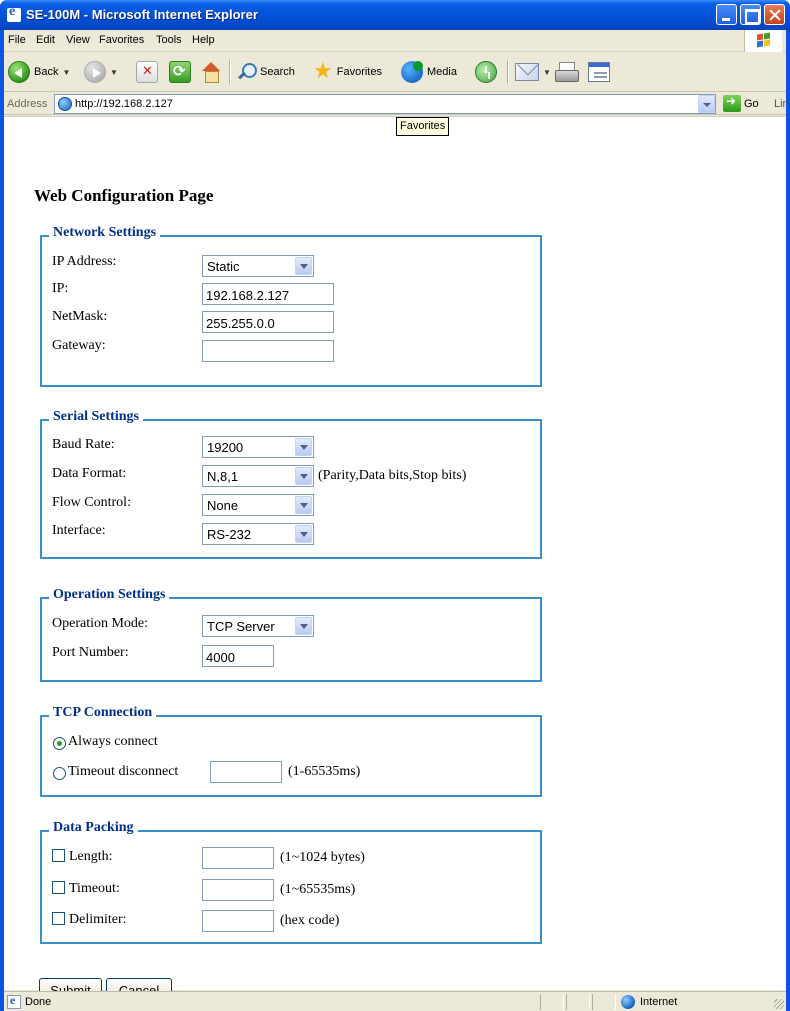 This screenshot has height=1011, width=790. I want to click on favorites-button: ★ Favorites, so click(347, 72).